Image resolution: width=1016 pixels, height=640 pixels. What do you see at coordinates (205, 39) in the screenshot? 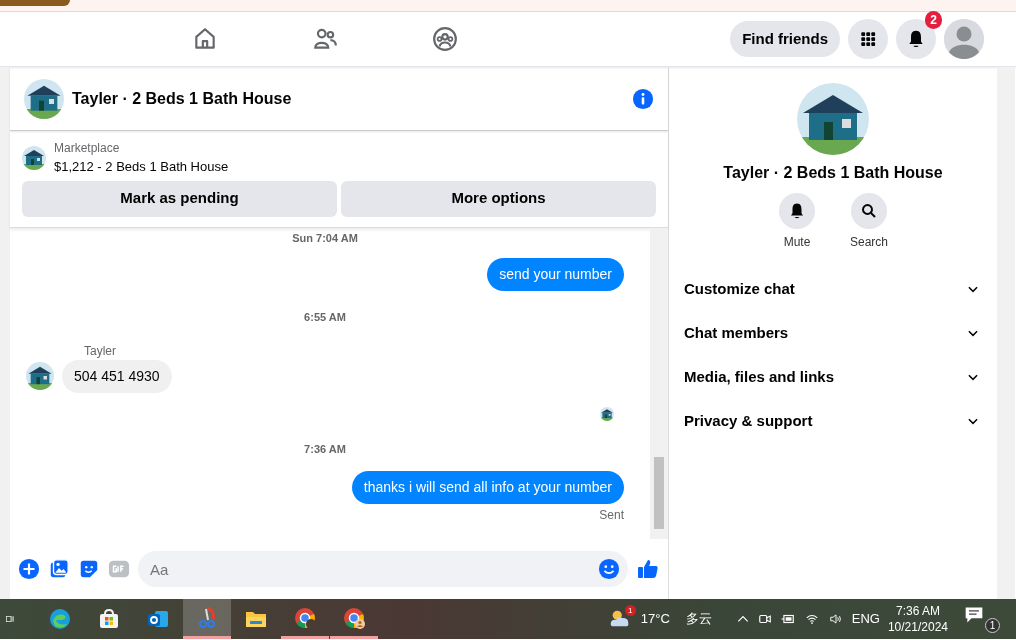
I see `home-icon` at bounding box center [205, 39].